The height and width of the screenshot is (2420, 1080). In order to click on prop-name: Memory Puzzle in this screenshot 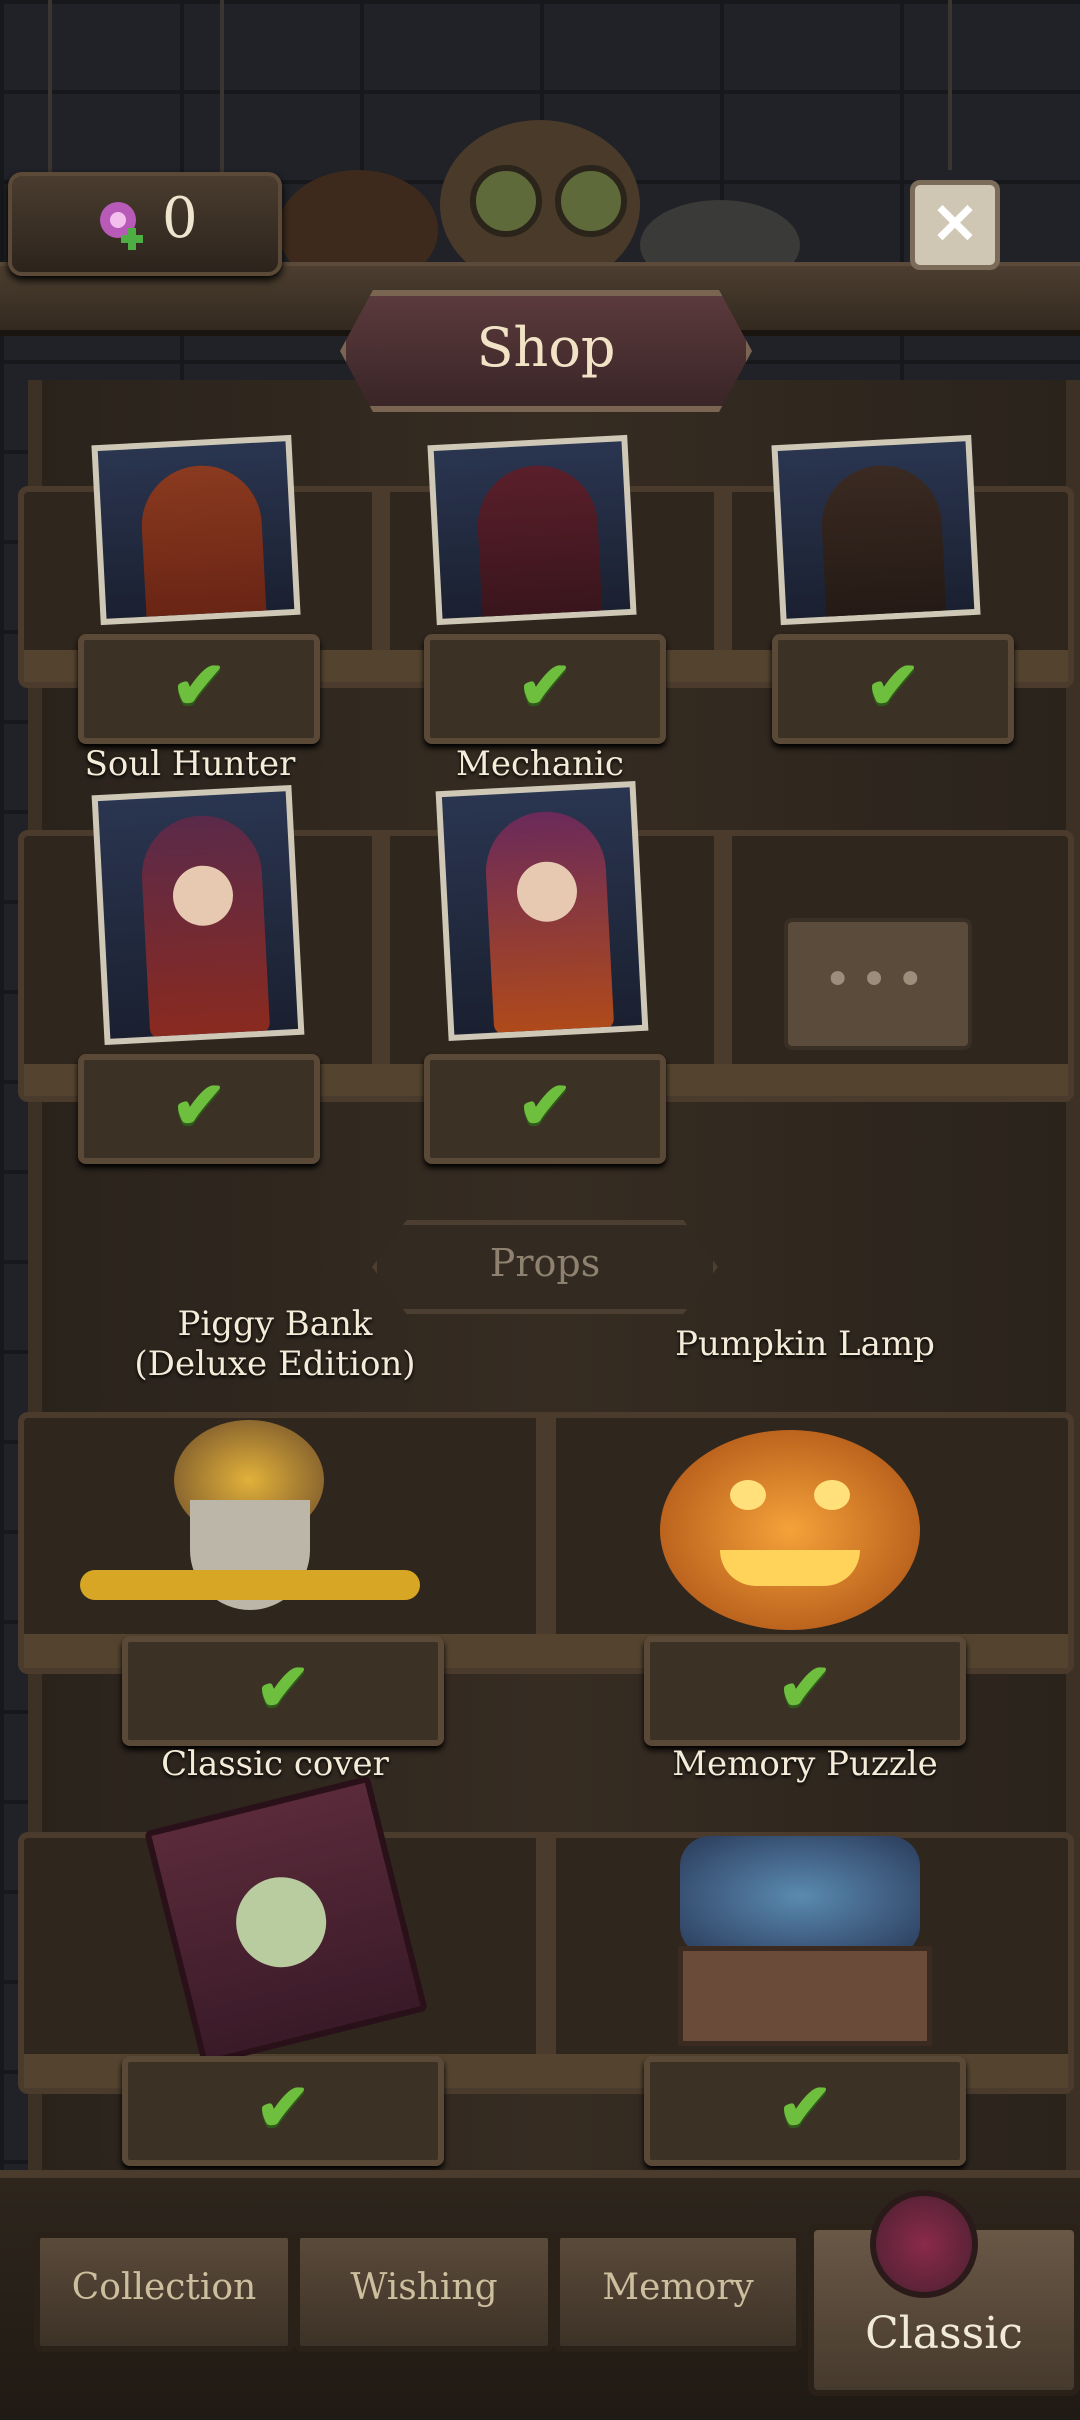, I will do `click(805, 1764)`.